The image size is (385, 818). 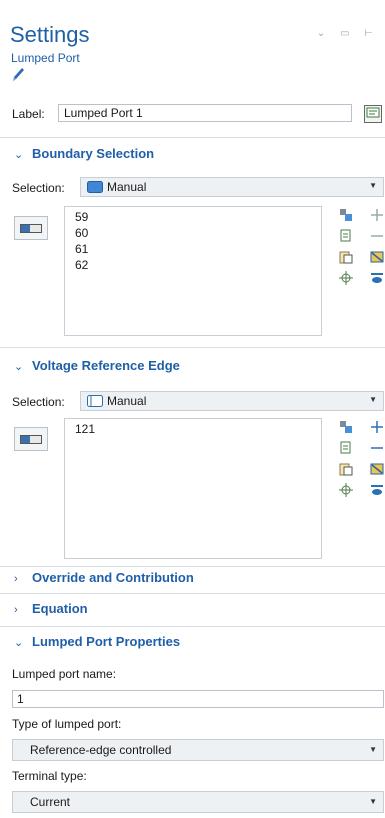 I want to click on boundary-selection-list: 59 60 61 62, so click(x=193, y=271).